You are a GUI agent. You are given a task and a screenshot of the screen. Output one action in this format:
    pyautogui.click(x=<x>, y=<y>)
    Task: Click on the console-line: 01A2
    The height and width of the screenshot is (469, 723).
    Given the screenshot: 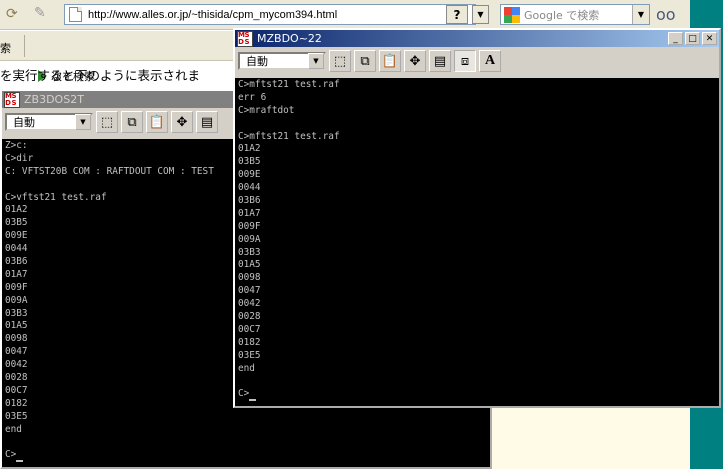 What is the action you would take?
    pyautogui.click(x=249, y=149)
    